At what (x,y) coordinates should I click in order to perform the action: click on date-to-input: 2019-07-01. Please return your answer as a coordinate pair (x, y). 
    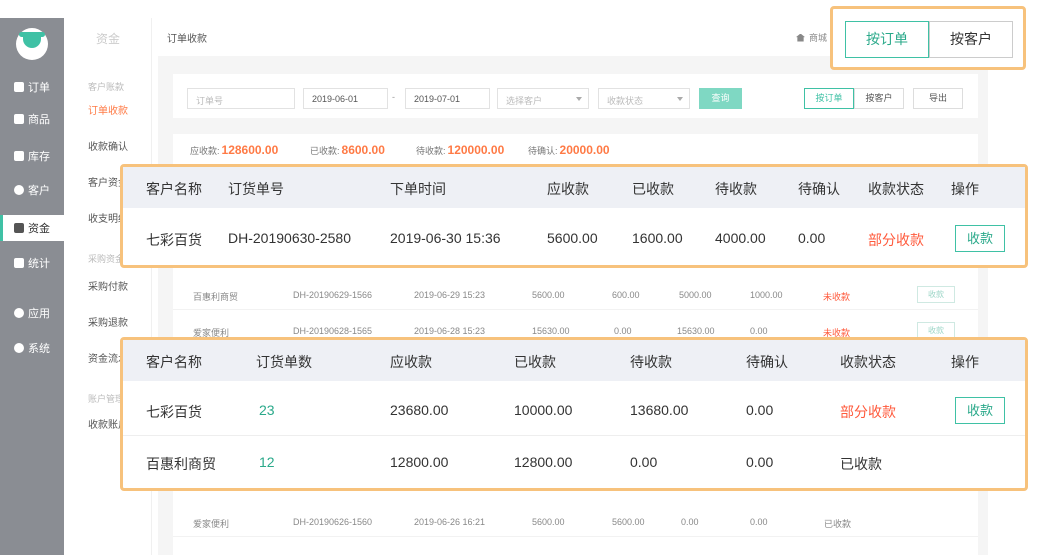
    Looking at the image, I should click on (447, 98).